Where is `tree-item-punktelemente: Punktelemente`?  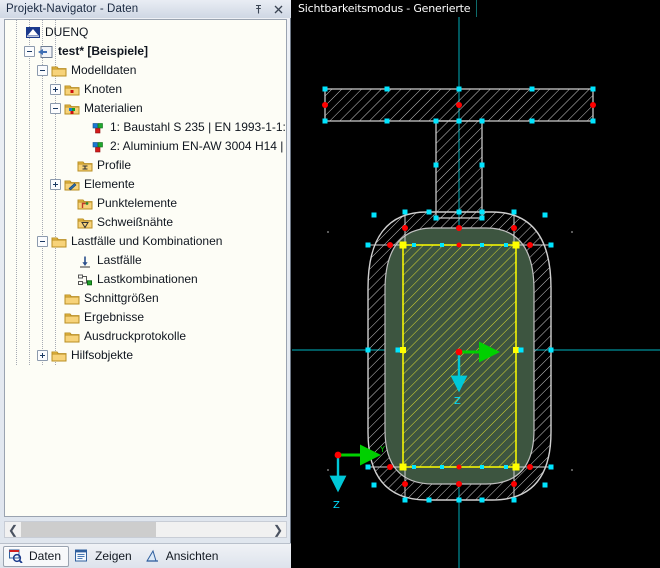
tree-item-punktelemente: Punktelemente is located at coordinates (145, 203).